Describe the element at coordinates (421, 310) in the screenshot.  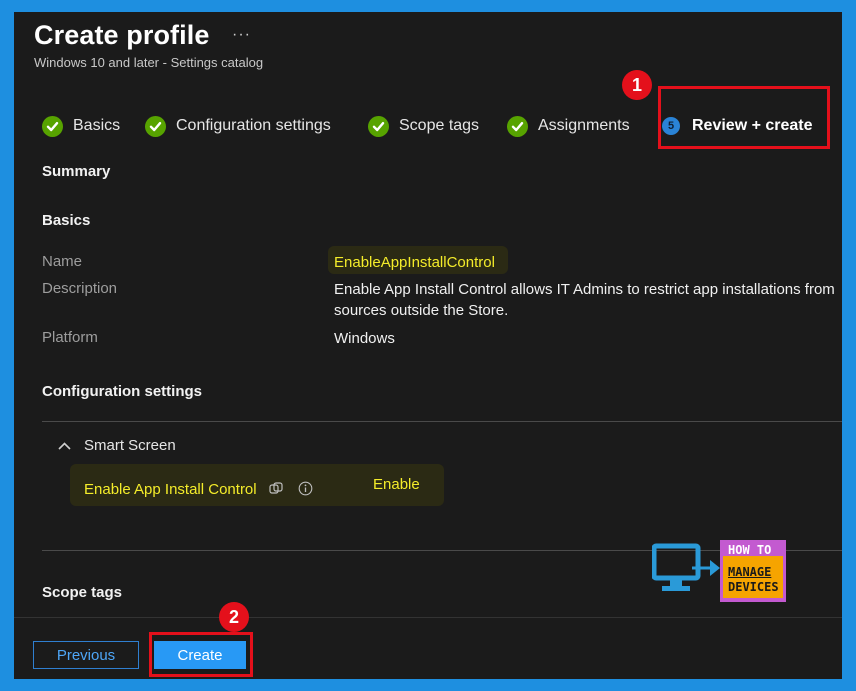
I see `description-value-line2: sources outside the Store.` at that location.